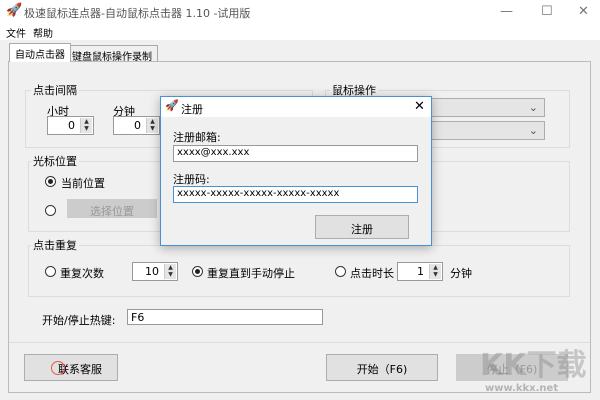 Image resolution: width=600 pixels, height=400 pixels. Describe the element at coordinates (191, 179) in the screenshot. I see `code-label: 注册码:` at that location.